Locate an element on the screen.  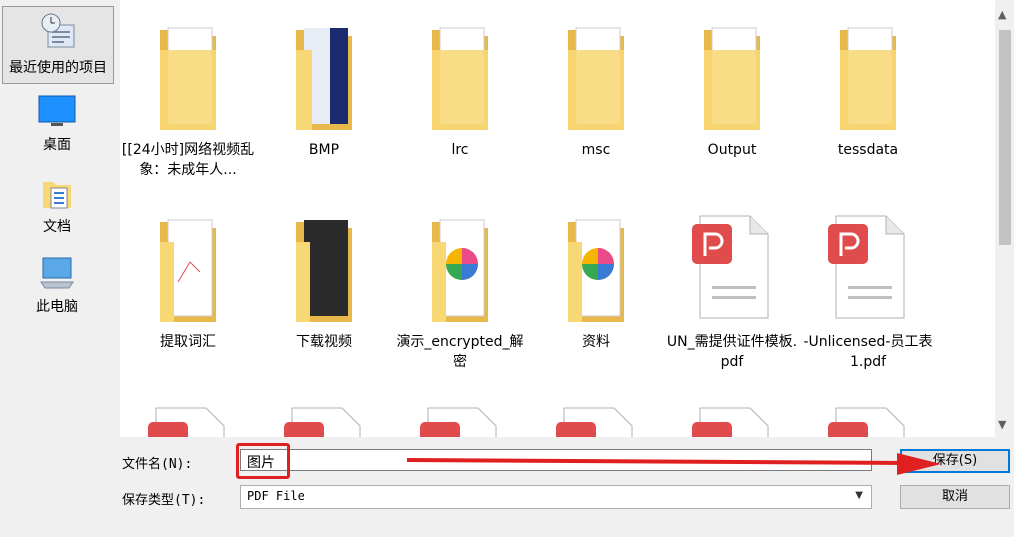
folder-item: 提取词汇 is located at coordinates (188, 282).